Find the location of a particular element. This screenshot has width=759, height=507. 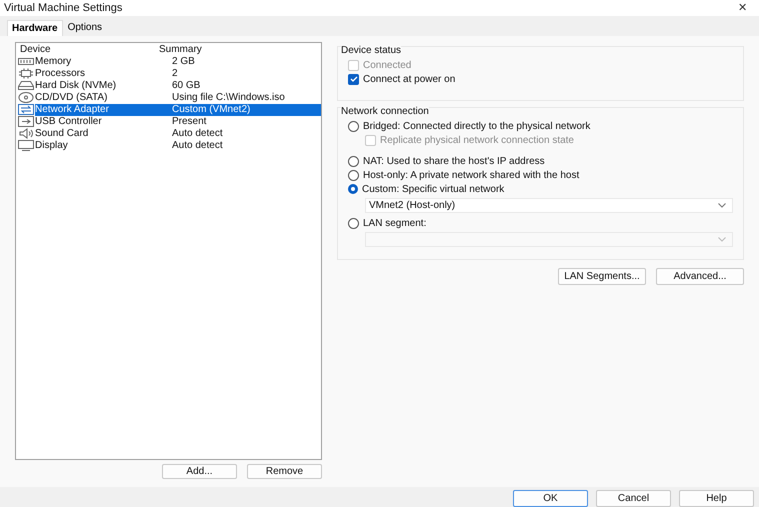

radio-label: Custom: Specific virtual network is located at coordinates (433, 189).